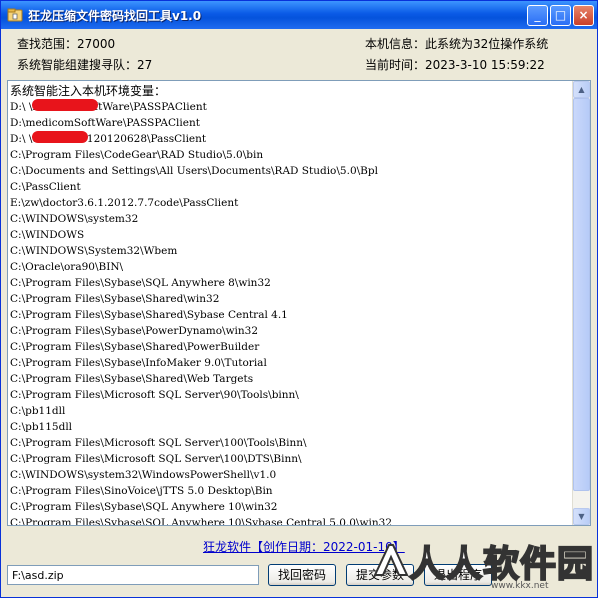  I want to click on watermark-url: www.kkx.net, so click(520, 586).